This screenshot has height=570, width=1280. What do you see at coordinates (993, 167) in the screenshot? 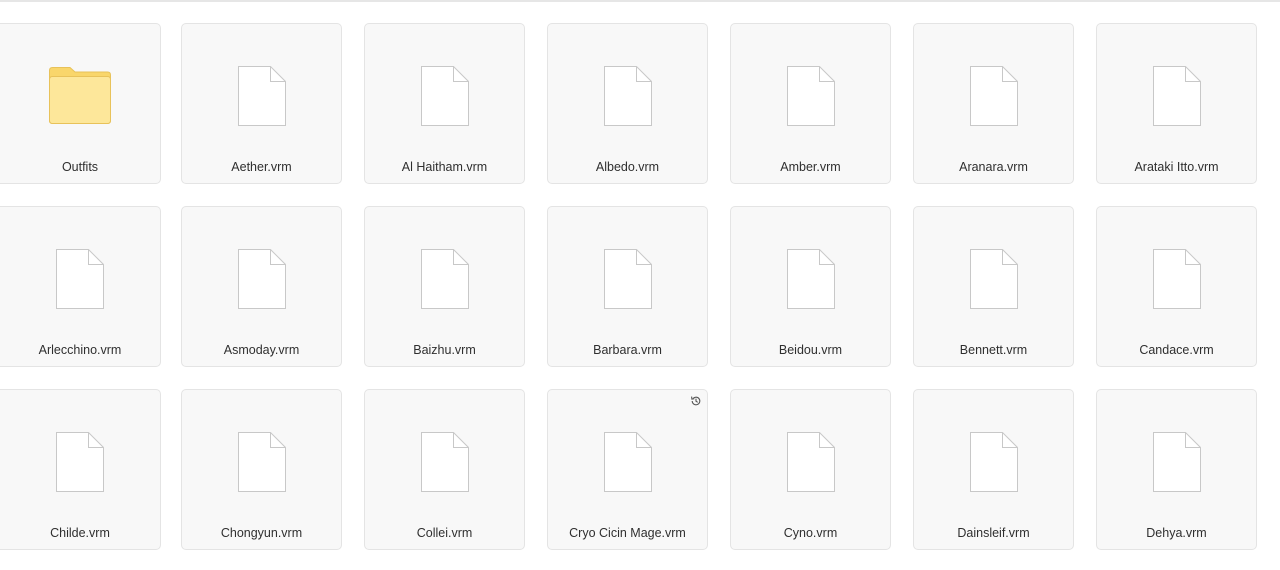
I see `file-name-label: Aranara.vrm` at bounding box center [993, 167].